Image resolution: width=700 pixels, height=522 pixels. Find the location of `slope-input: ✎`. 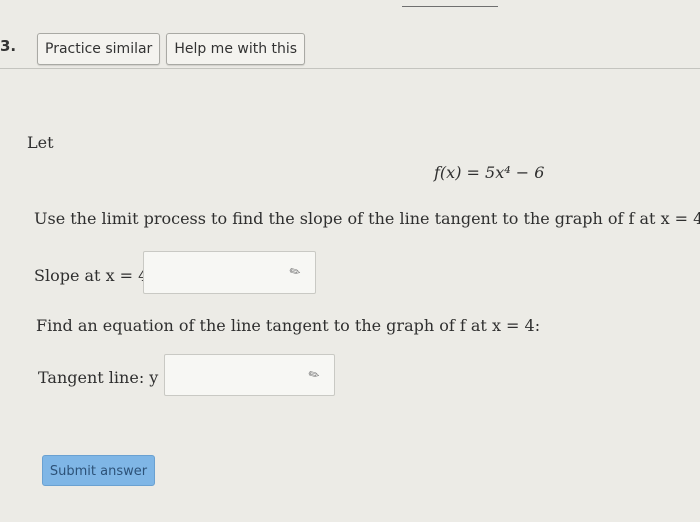

slope-input: ✎ is located at coordinates (229, 272).